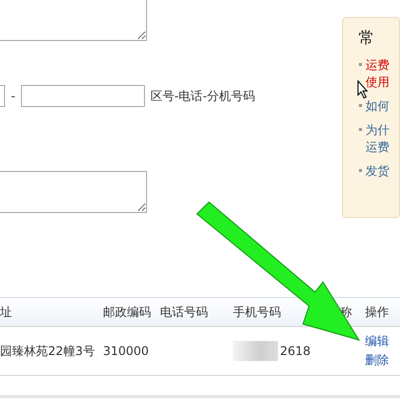 The width and height of the screenshot is (400, 400). What do you see at coordinates (127, 312) in the screenshot?
I see `column-header: 邮政编码` at bounding box center [127, 312].